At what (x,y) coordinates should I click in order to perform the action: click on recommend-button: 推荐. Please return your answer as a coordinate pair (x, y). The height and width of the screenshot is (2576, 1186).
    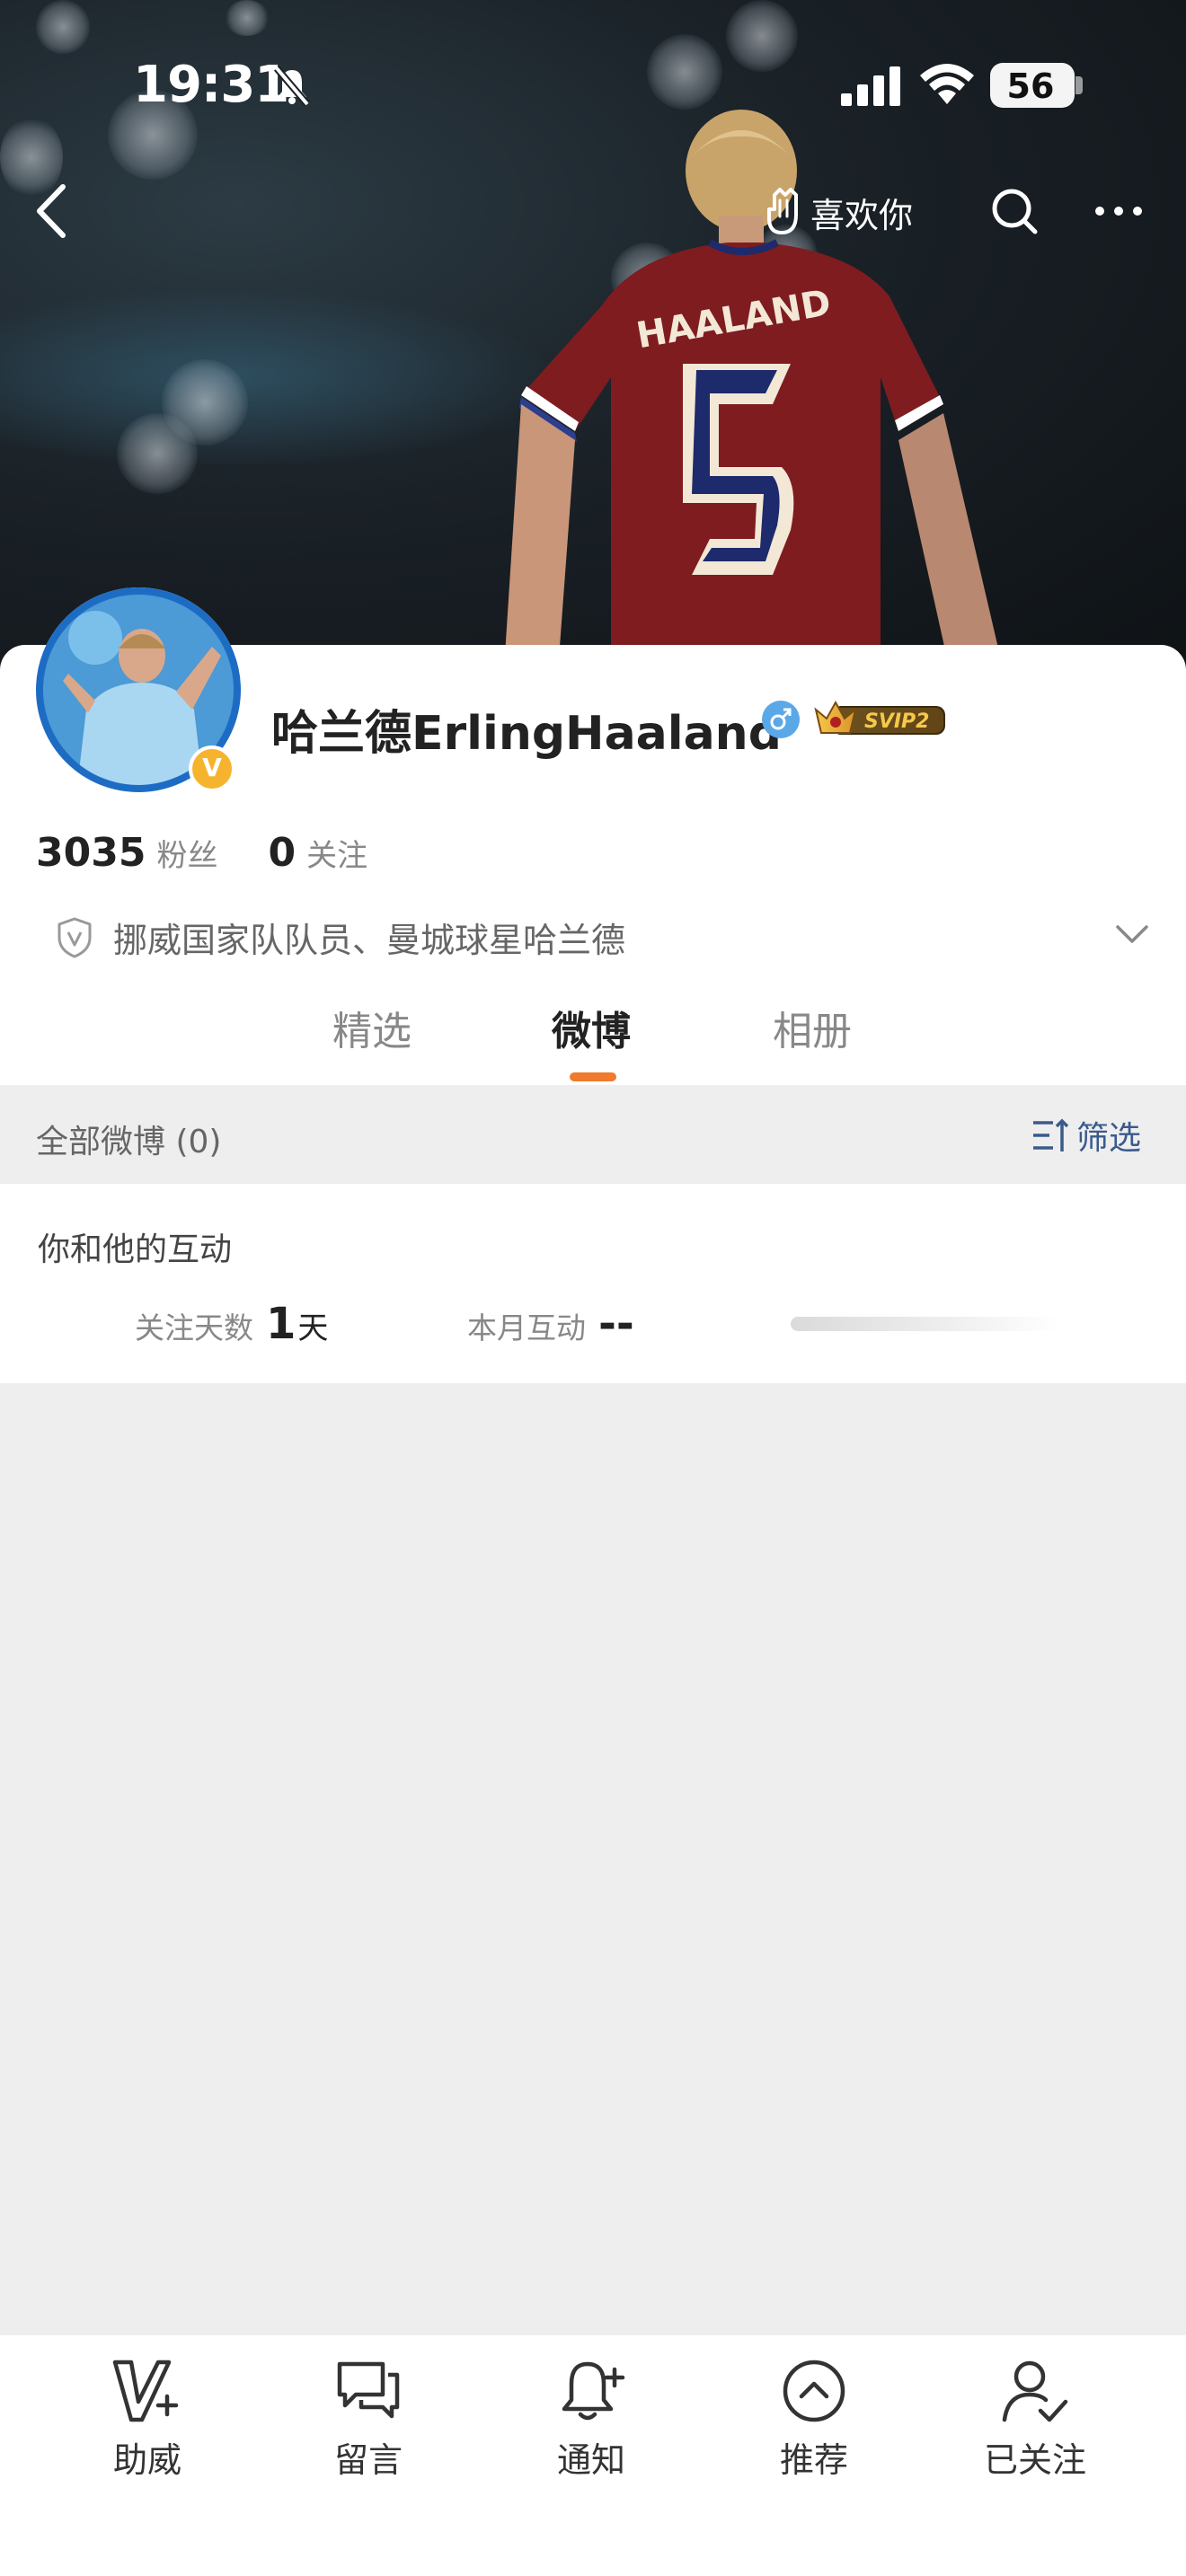
    Looking at the image, I should click on (814, 2419).